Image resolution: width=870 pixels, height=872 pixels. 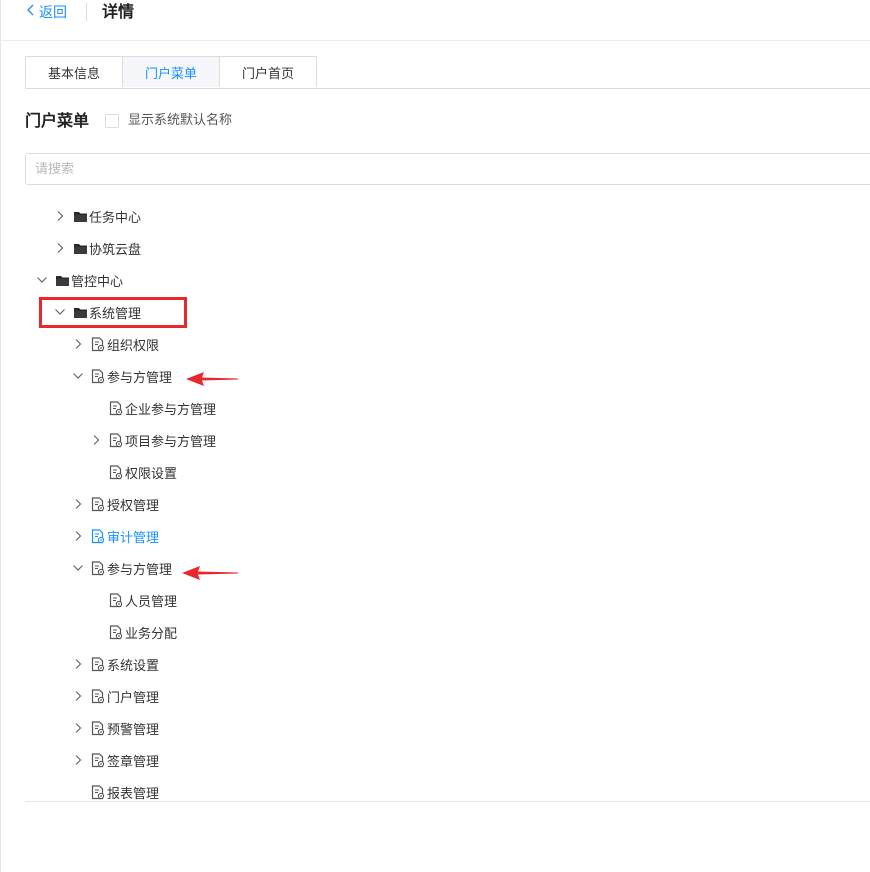 I want to click on tree-node: 组织权限, so click(x=115, y=344).